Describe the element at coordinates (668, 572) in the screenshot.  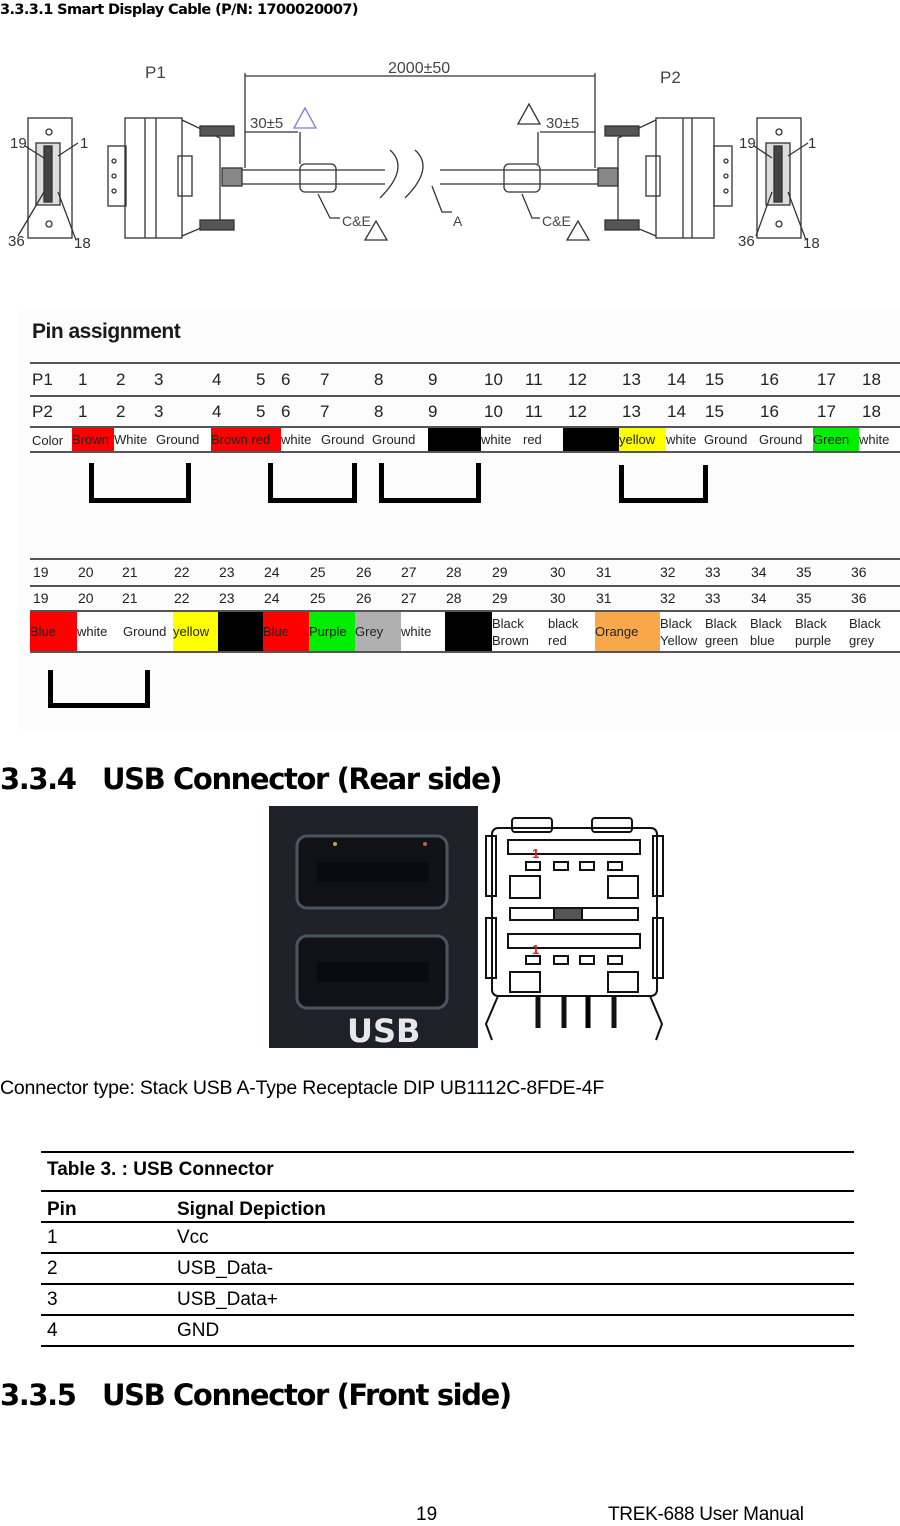
I see `p1-pin-number: 32` at that location.